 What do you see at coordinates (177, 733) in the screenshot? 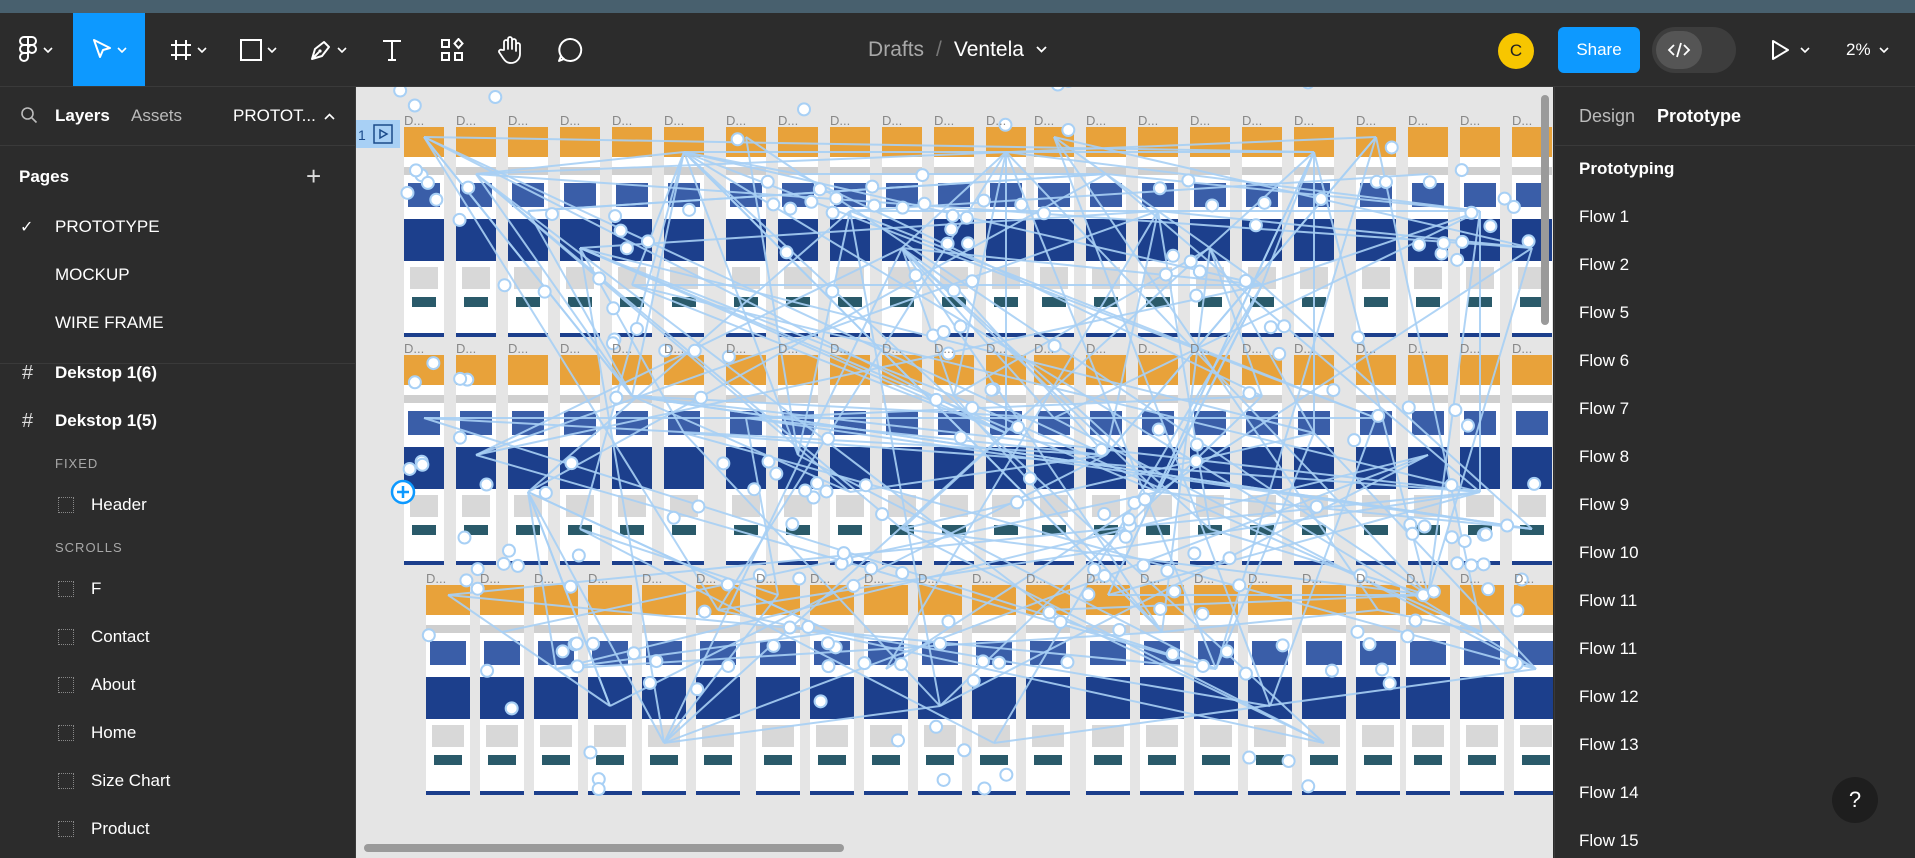
I see `layer-home: Home` at bounding box center [177, 733].